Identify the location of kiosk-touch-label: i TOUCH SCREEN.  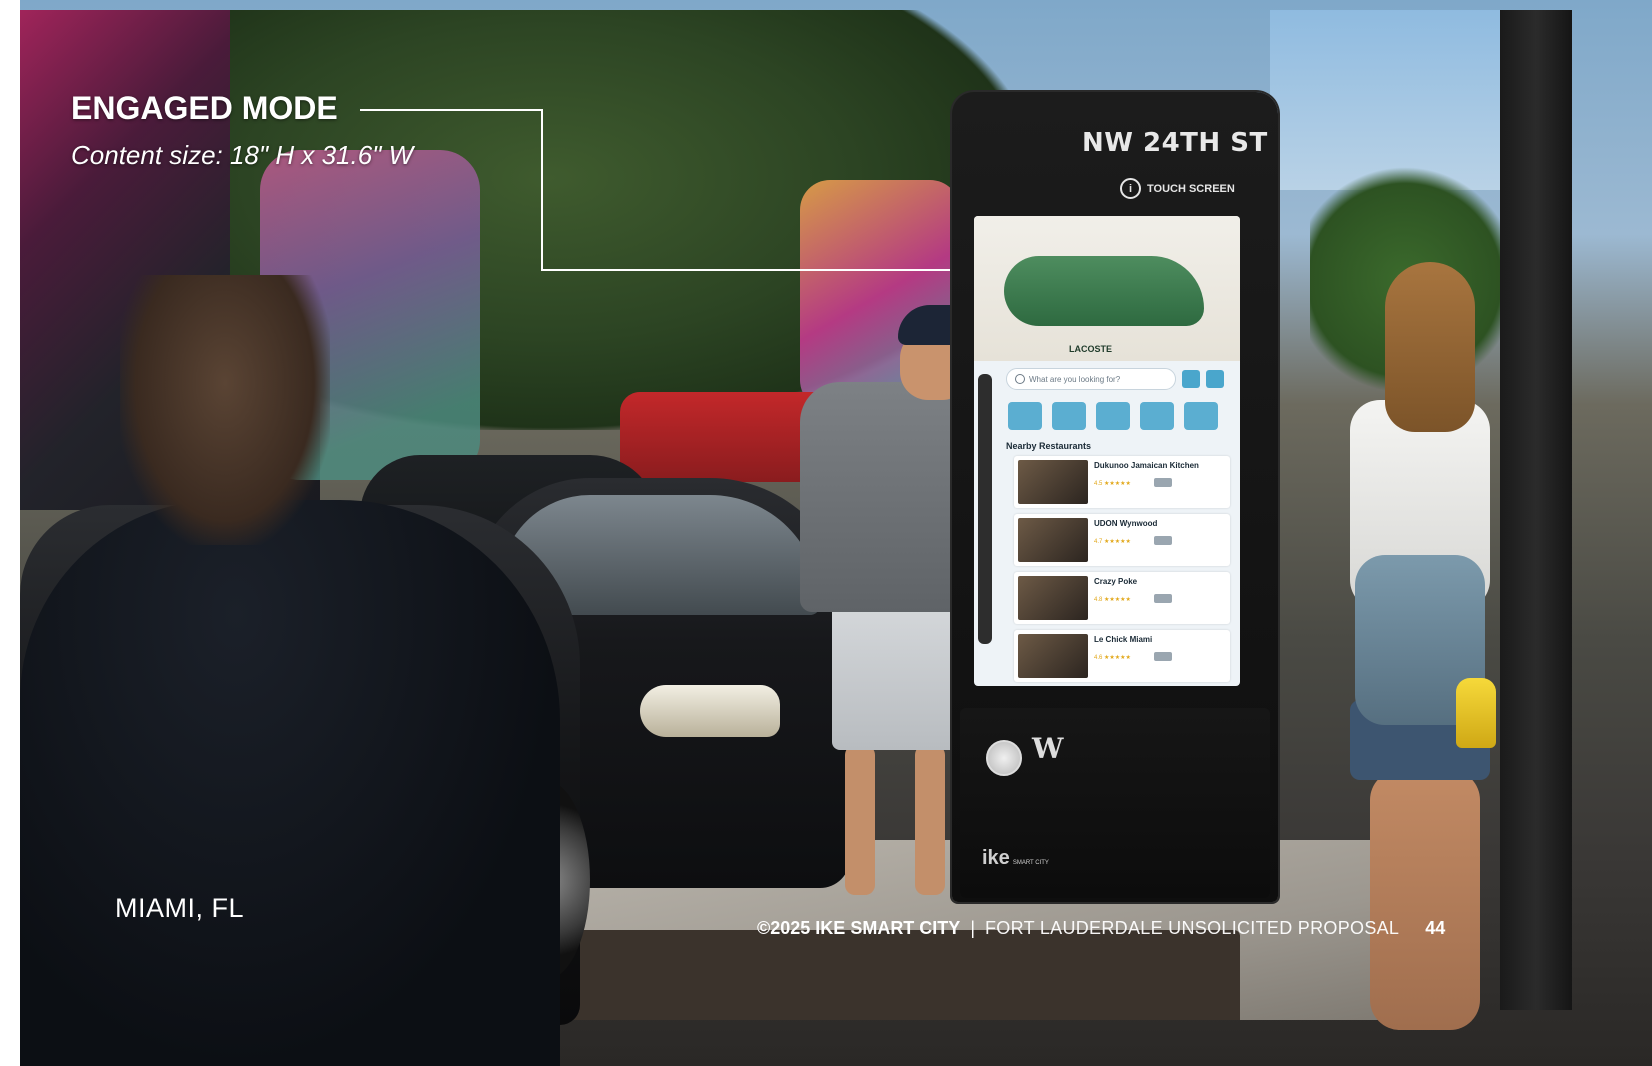
(1177, 188).